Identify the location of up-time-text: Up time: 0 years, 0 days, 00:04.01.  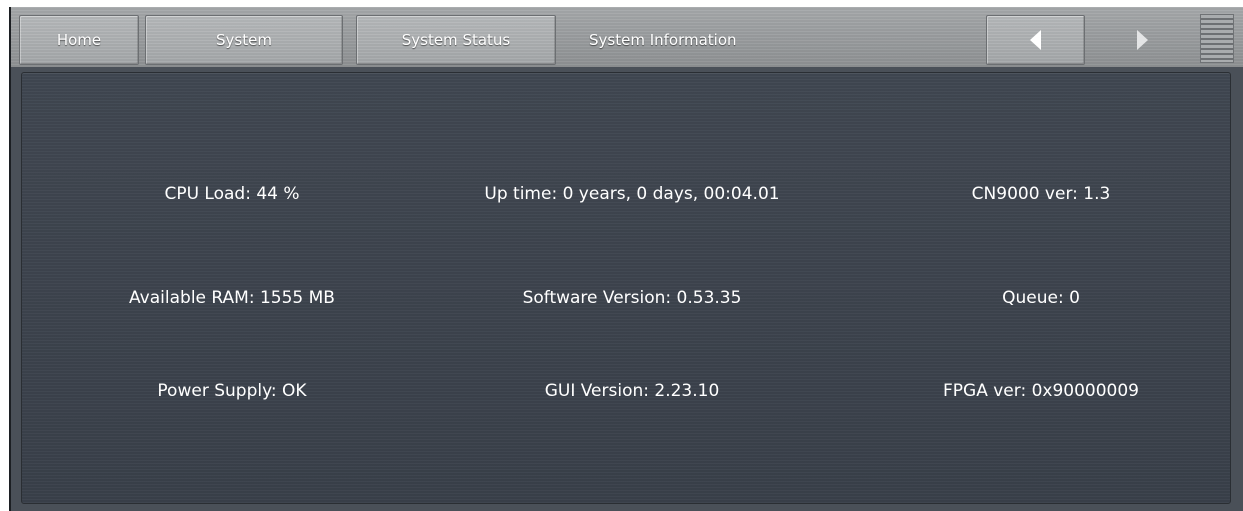
(632, 194).